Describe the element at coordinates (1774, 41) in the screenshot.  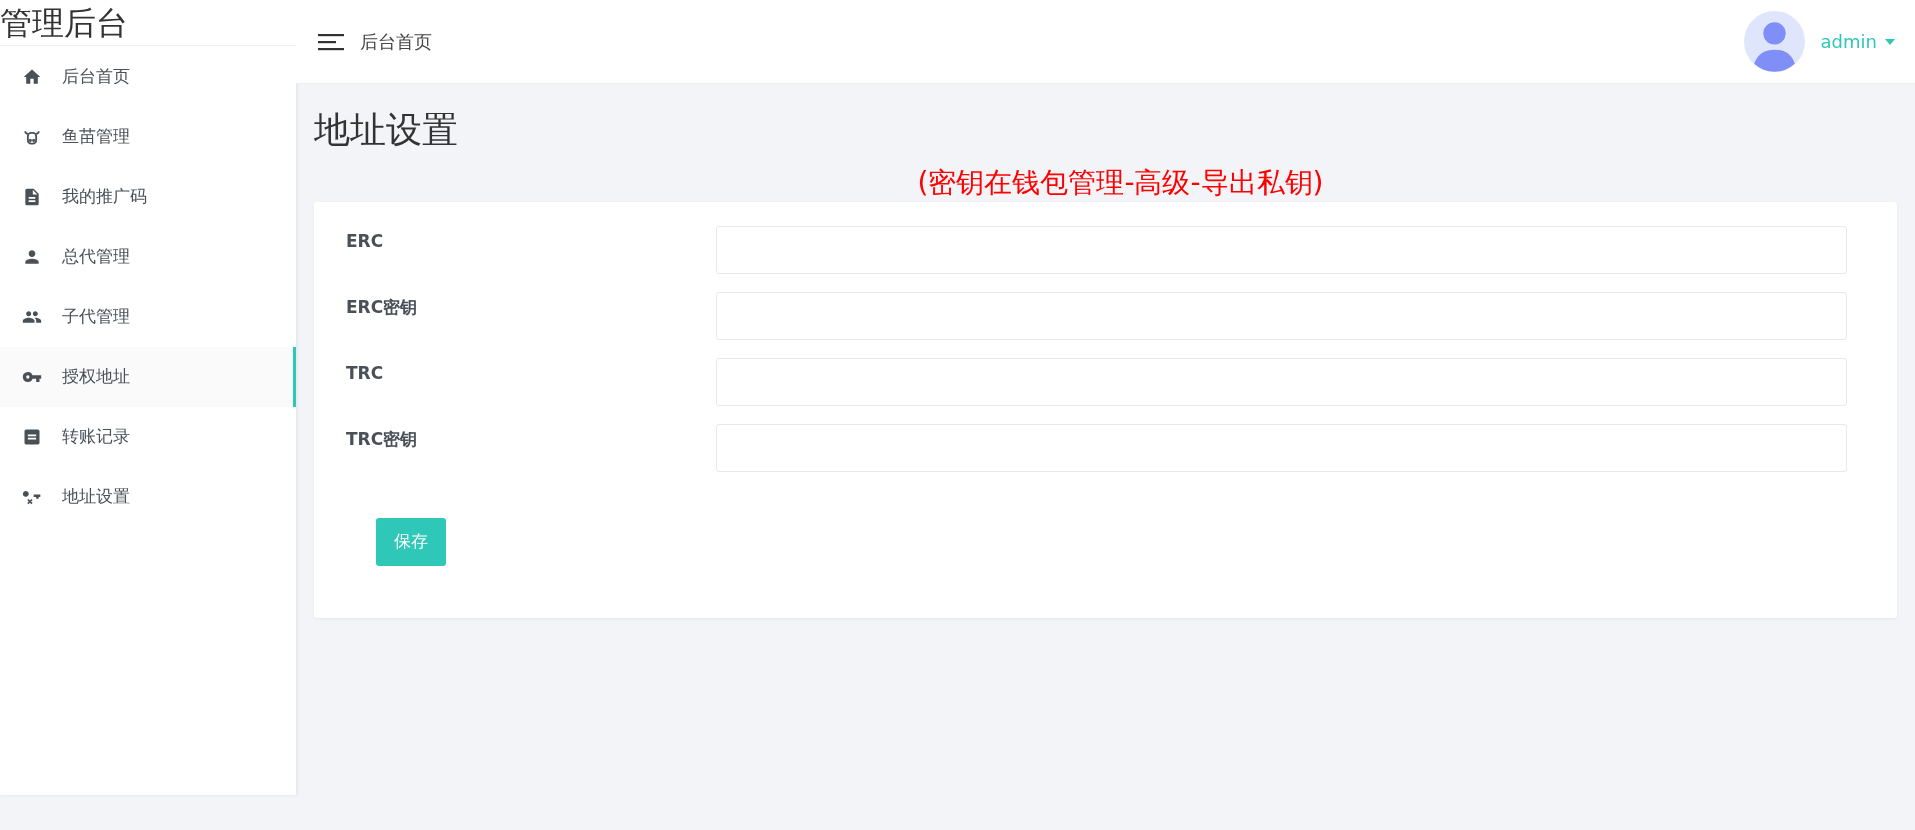
I see `avatar-icon` at that location.